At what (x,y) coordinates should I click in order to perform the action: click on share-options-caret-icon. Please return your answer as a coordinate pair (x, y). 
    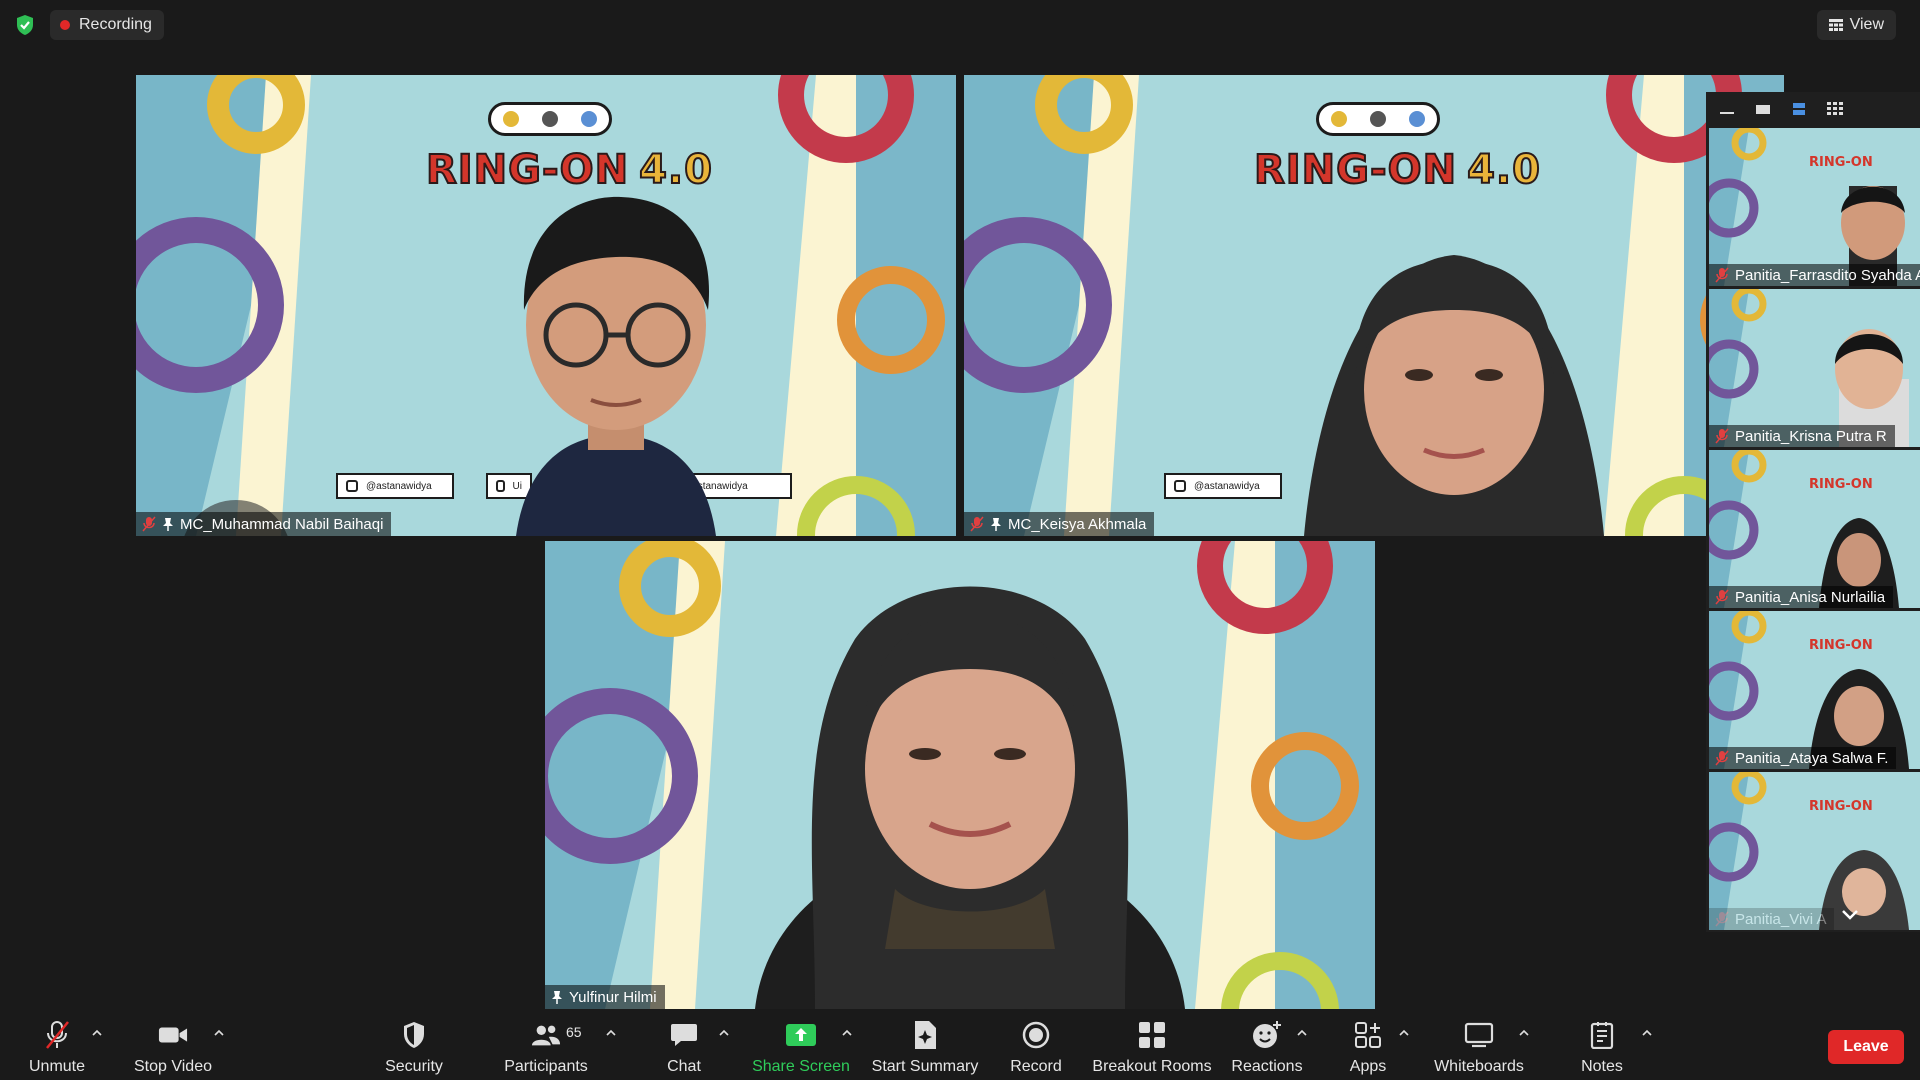
    Looking at the image, I should click on (847, 1033).